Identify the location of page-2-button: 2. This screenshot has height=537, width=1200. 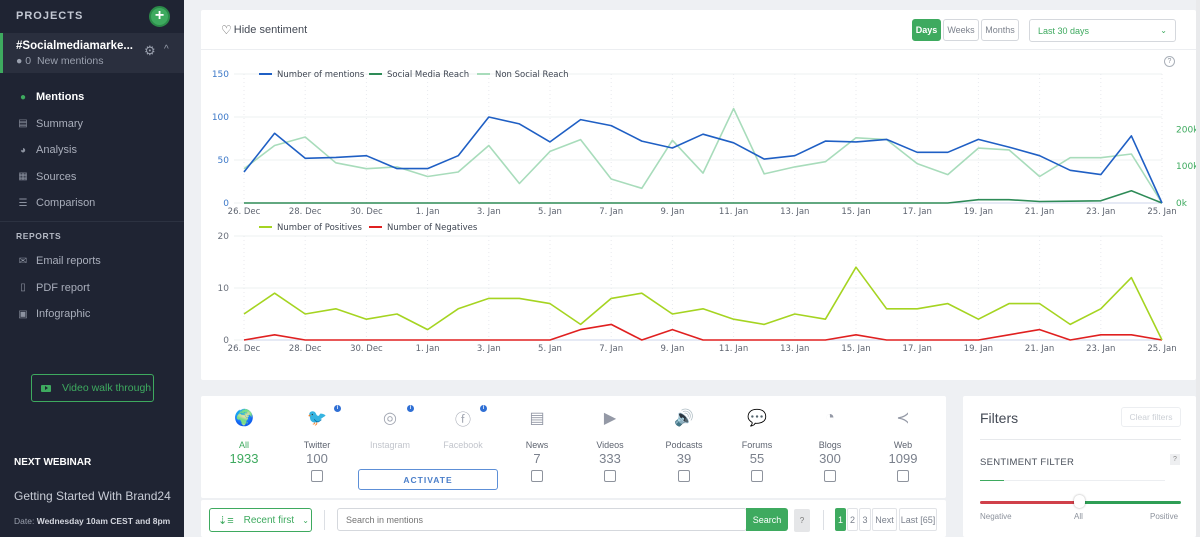
(852, 519).